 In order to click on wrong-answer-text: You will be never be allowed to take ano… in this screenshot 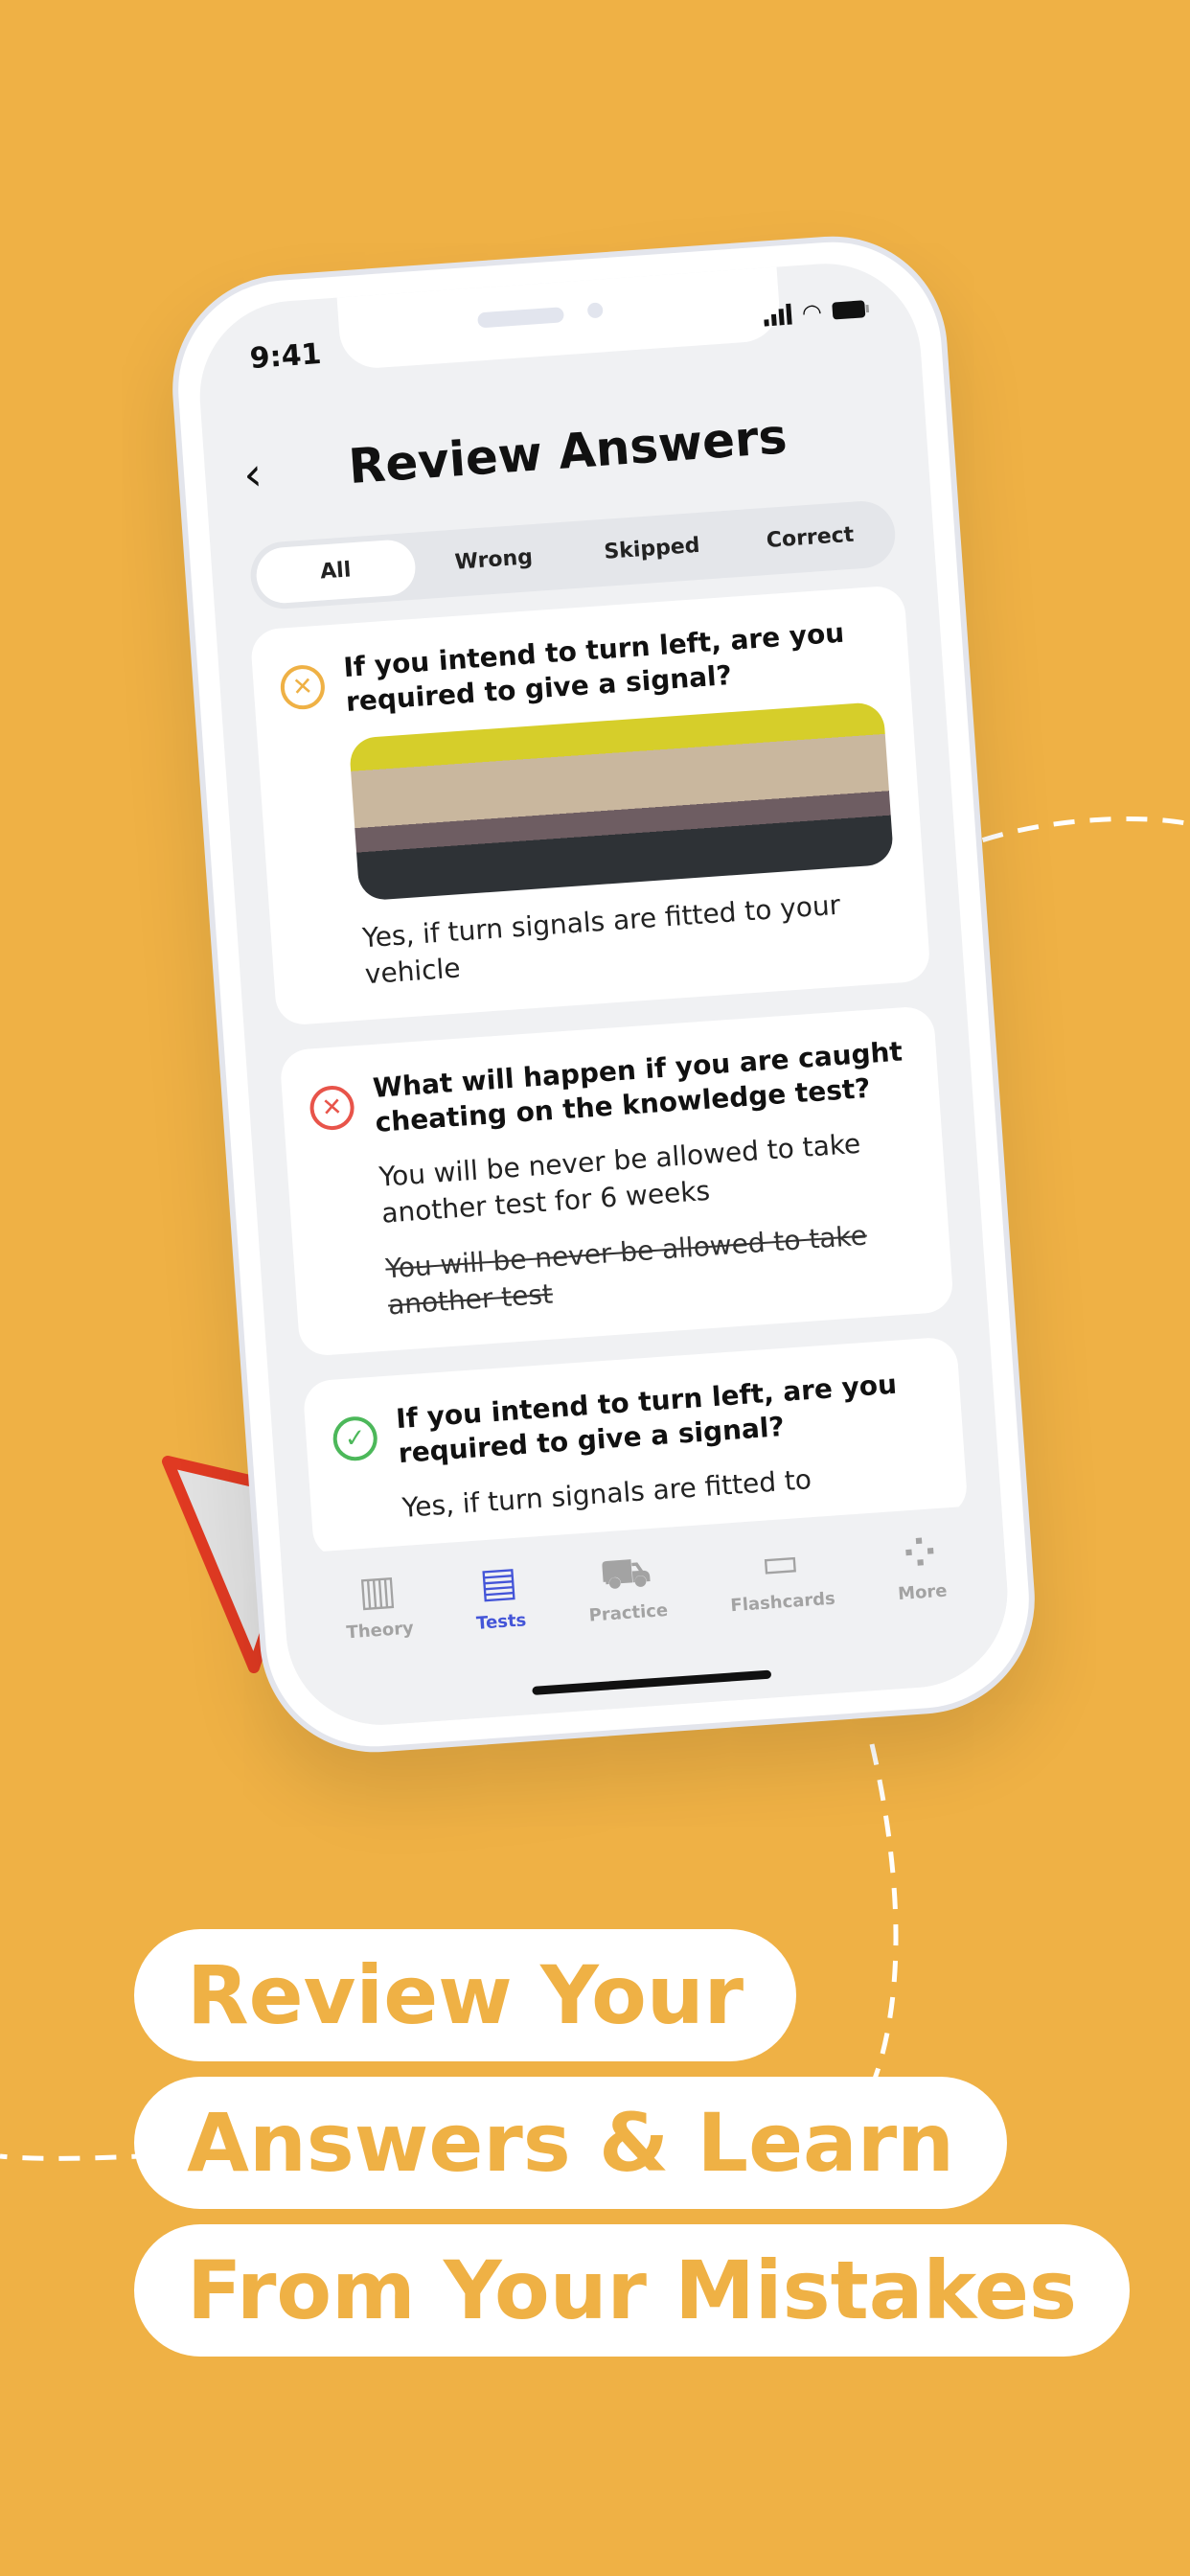, I will do `click(626, 1270)`.